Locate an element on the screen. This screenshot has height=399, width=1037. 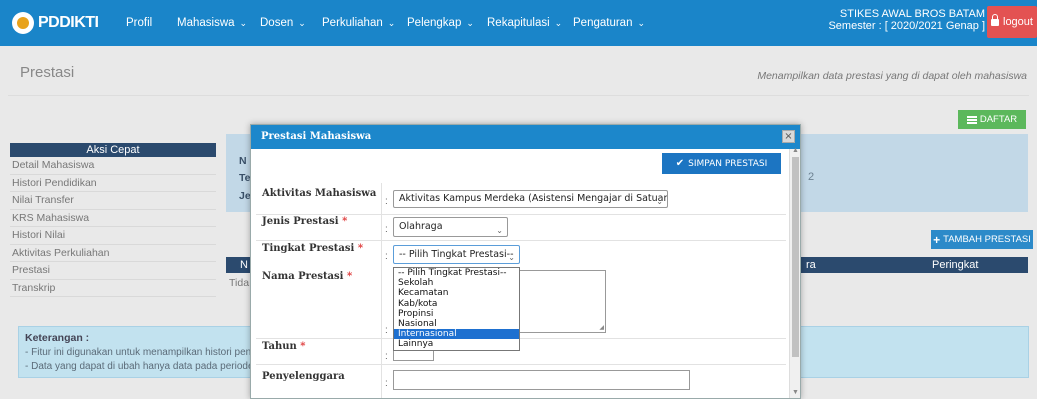
nav-item-rekapitulasi: Rekapitulasi ⌄ is located at coordinates (524, 23).